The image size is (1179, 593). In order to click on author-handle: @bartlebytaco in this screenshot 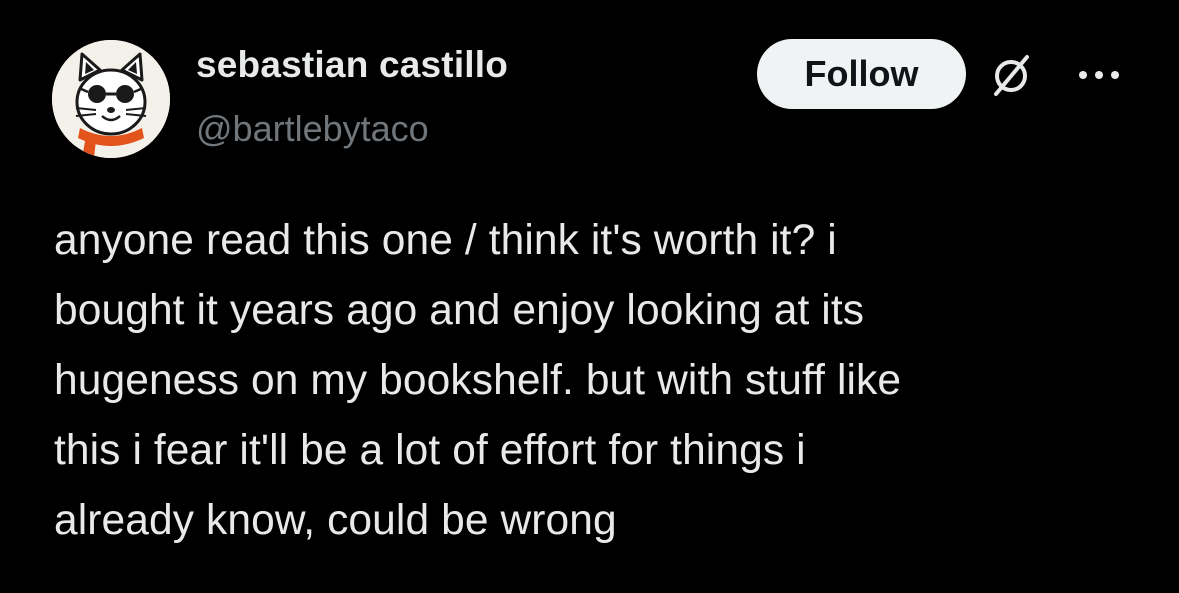, I will do `click(312, 129)`.